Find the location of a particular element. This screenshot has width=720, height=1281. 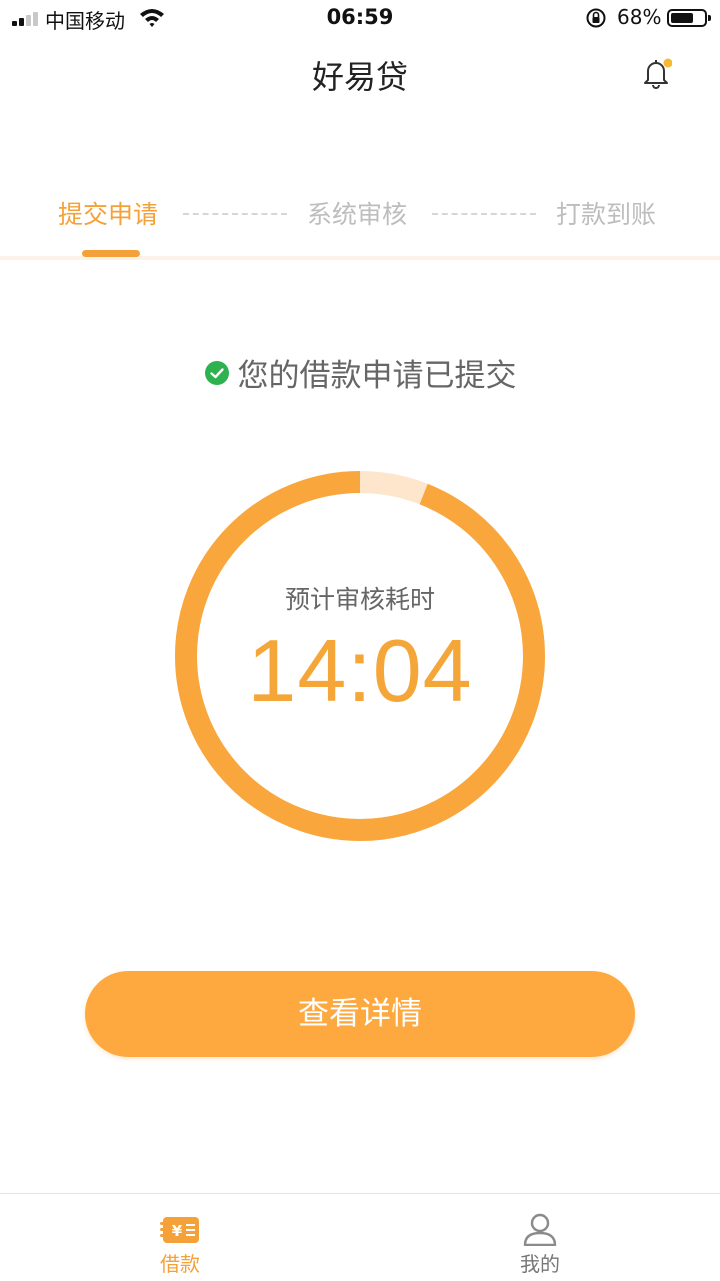

status-bar: 中国移动 06:59 68% is located at coordinates (360, 20).